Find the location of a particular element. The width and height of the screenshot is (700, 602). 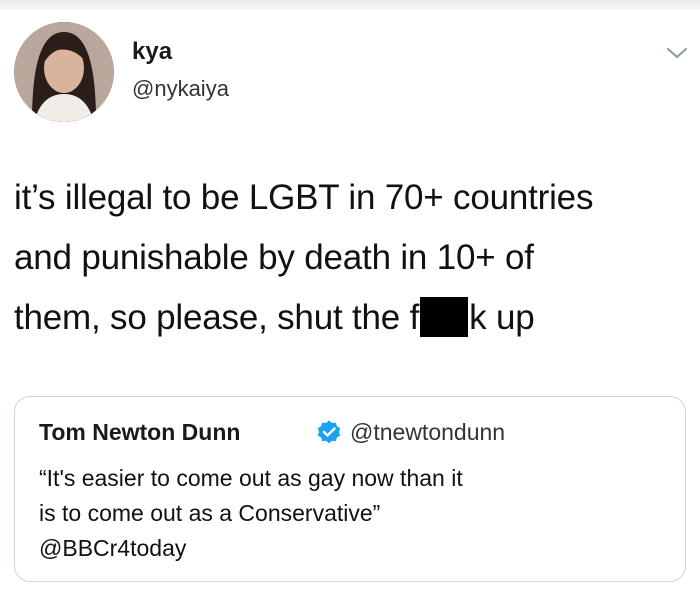

display-name: kya is located at coordinates (152, 52).